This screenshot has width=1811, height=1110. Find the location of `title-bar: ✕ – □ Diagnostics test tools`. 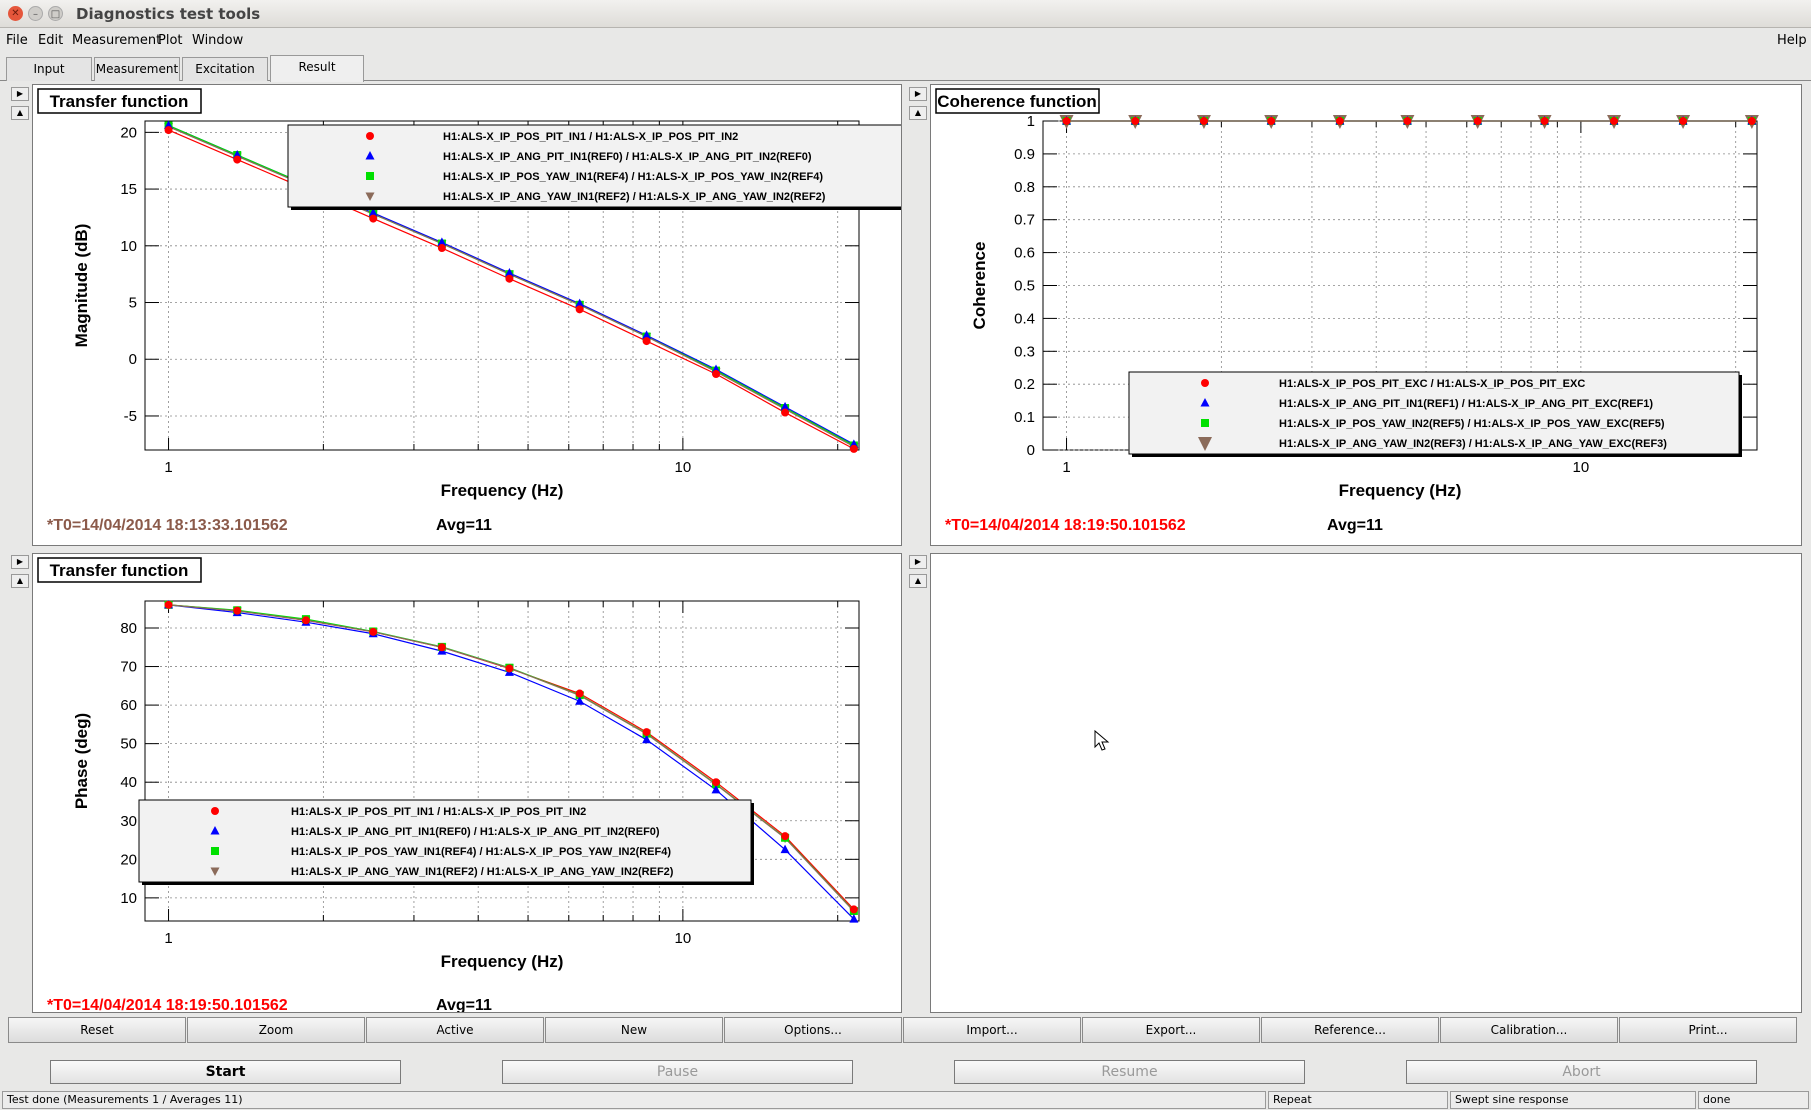

title-bar: ✕ – □ Diagnostics test tools is located at coordinates (905, 14).